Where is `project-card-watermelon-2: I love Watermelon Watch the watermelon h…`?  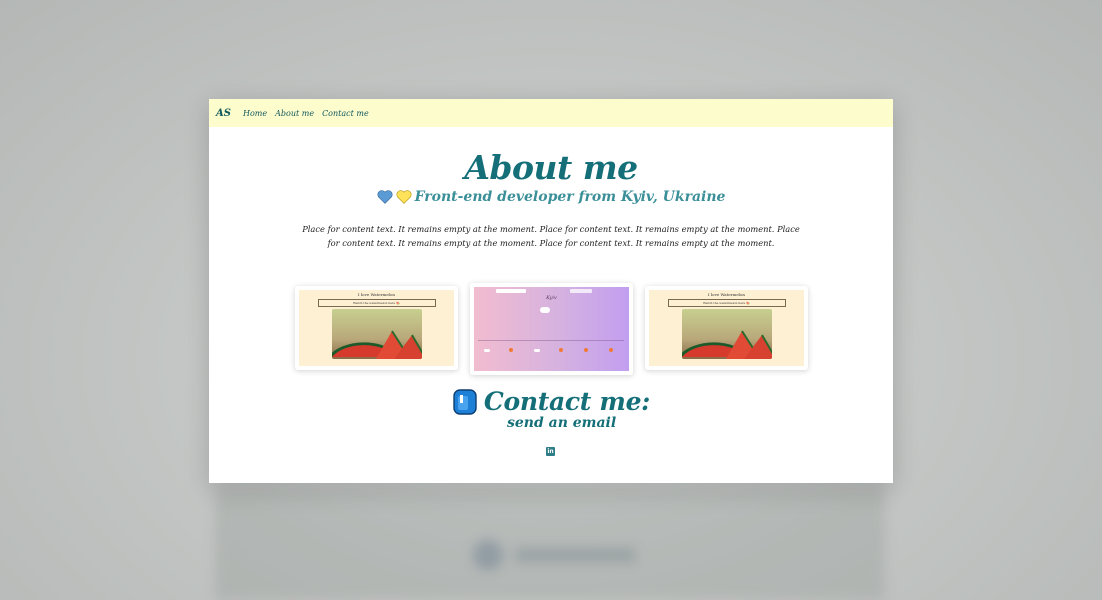
project-card-watermelon-2: I love Watermelon Watch the watermelon h… is located at coordinates (726, 328).